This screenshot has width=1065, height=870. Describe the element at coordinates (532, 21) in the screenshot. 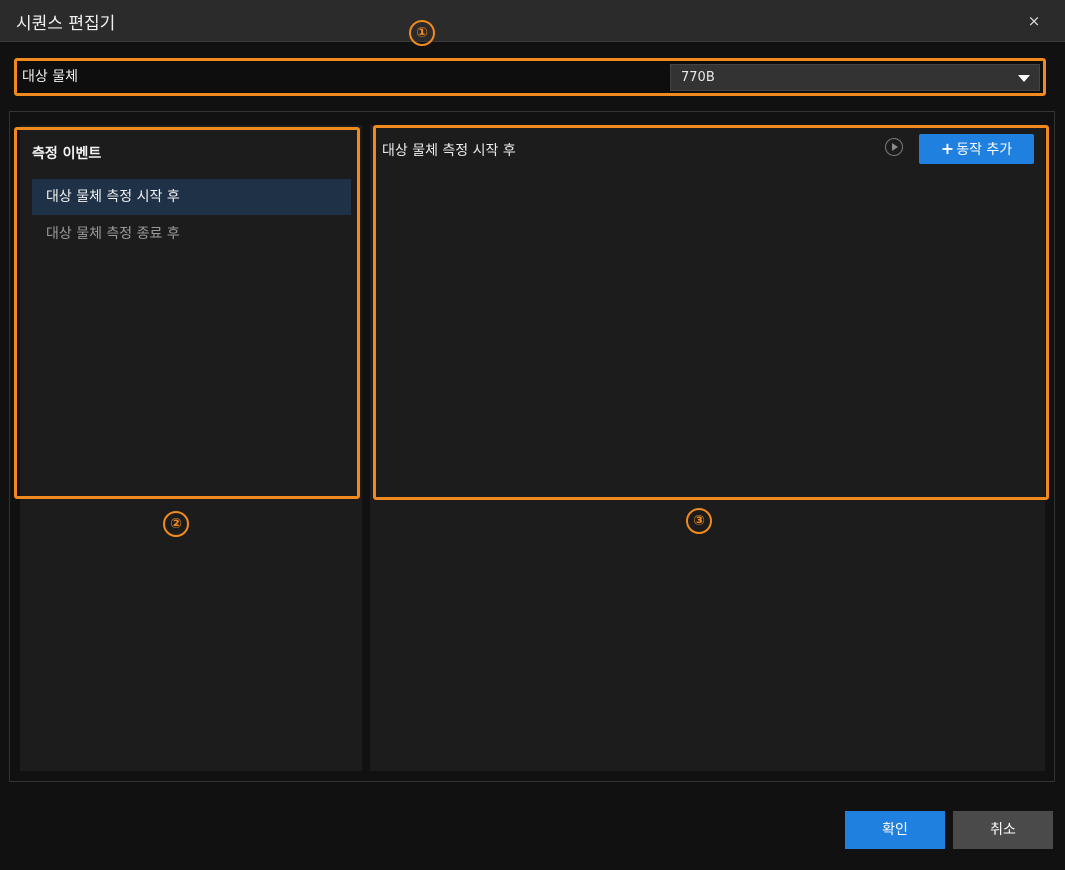

I see `title-bar: 시퀀스 편집기 ×` at that location.